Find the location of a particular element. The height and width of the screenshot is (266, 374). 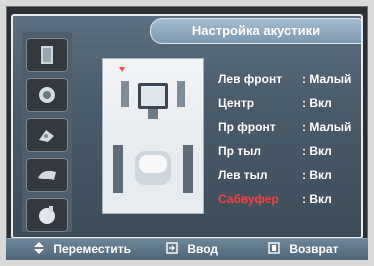

horn-icon is located at coordinates (47, 175).